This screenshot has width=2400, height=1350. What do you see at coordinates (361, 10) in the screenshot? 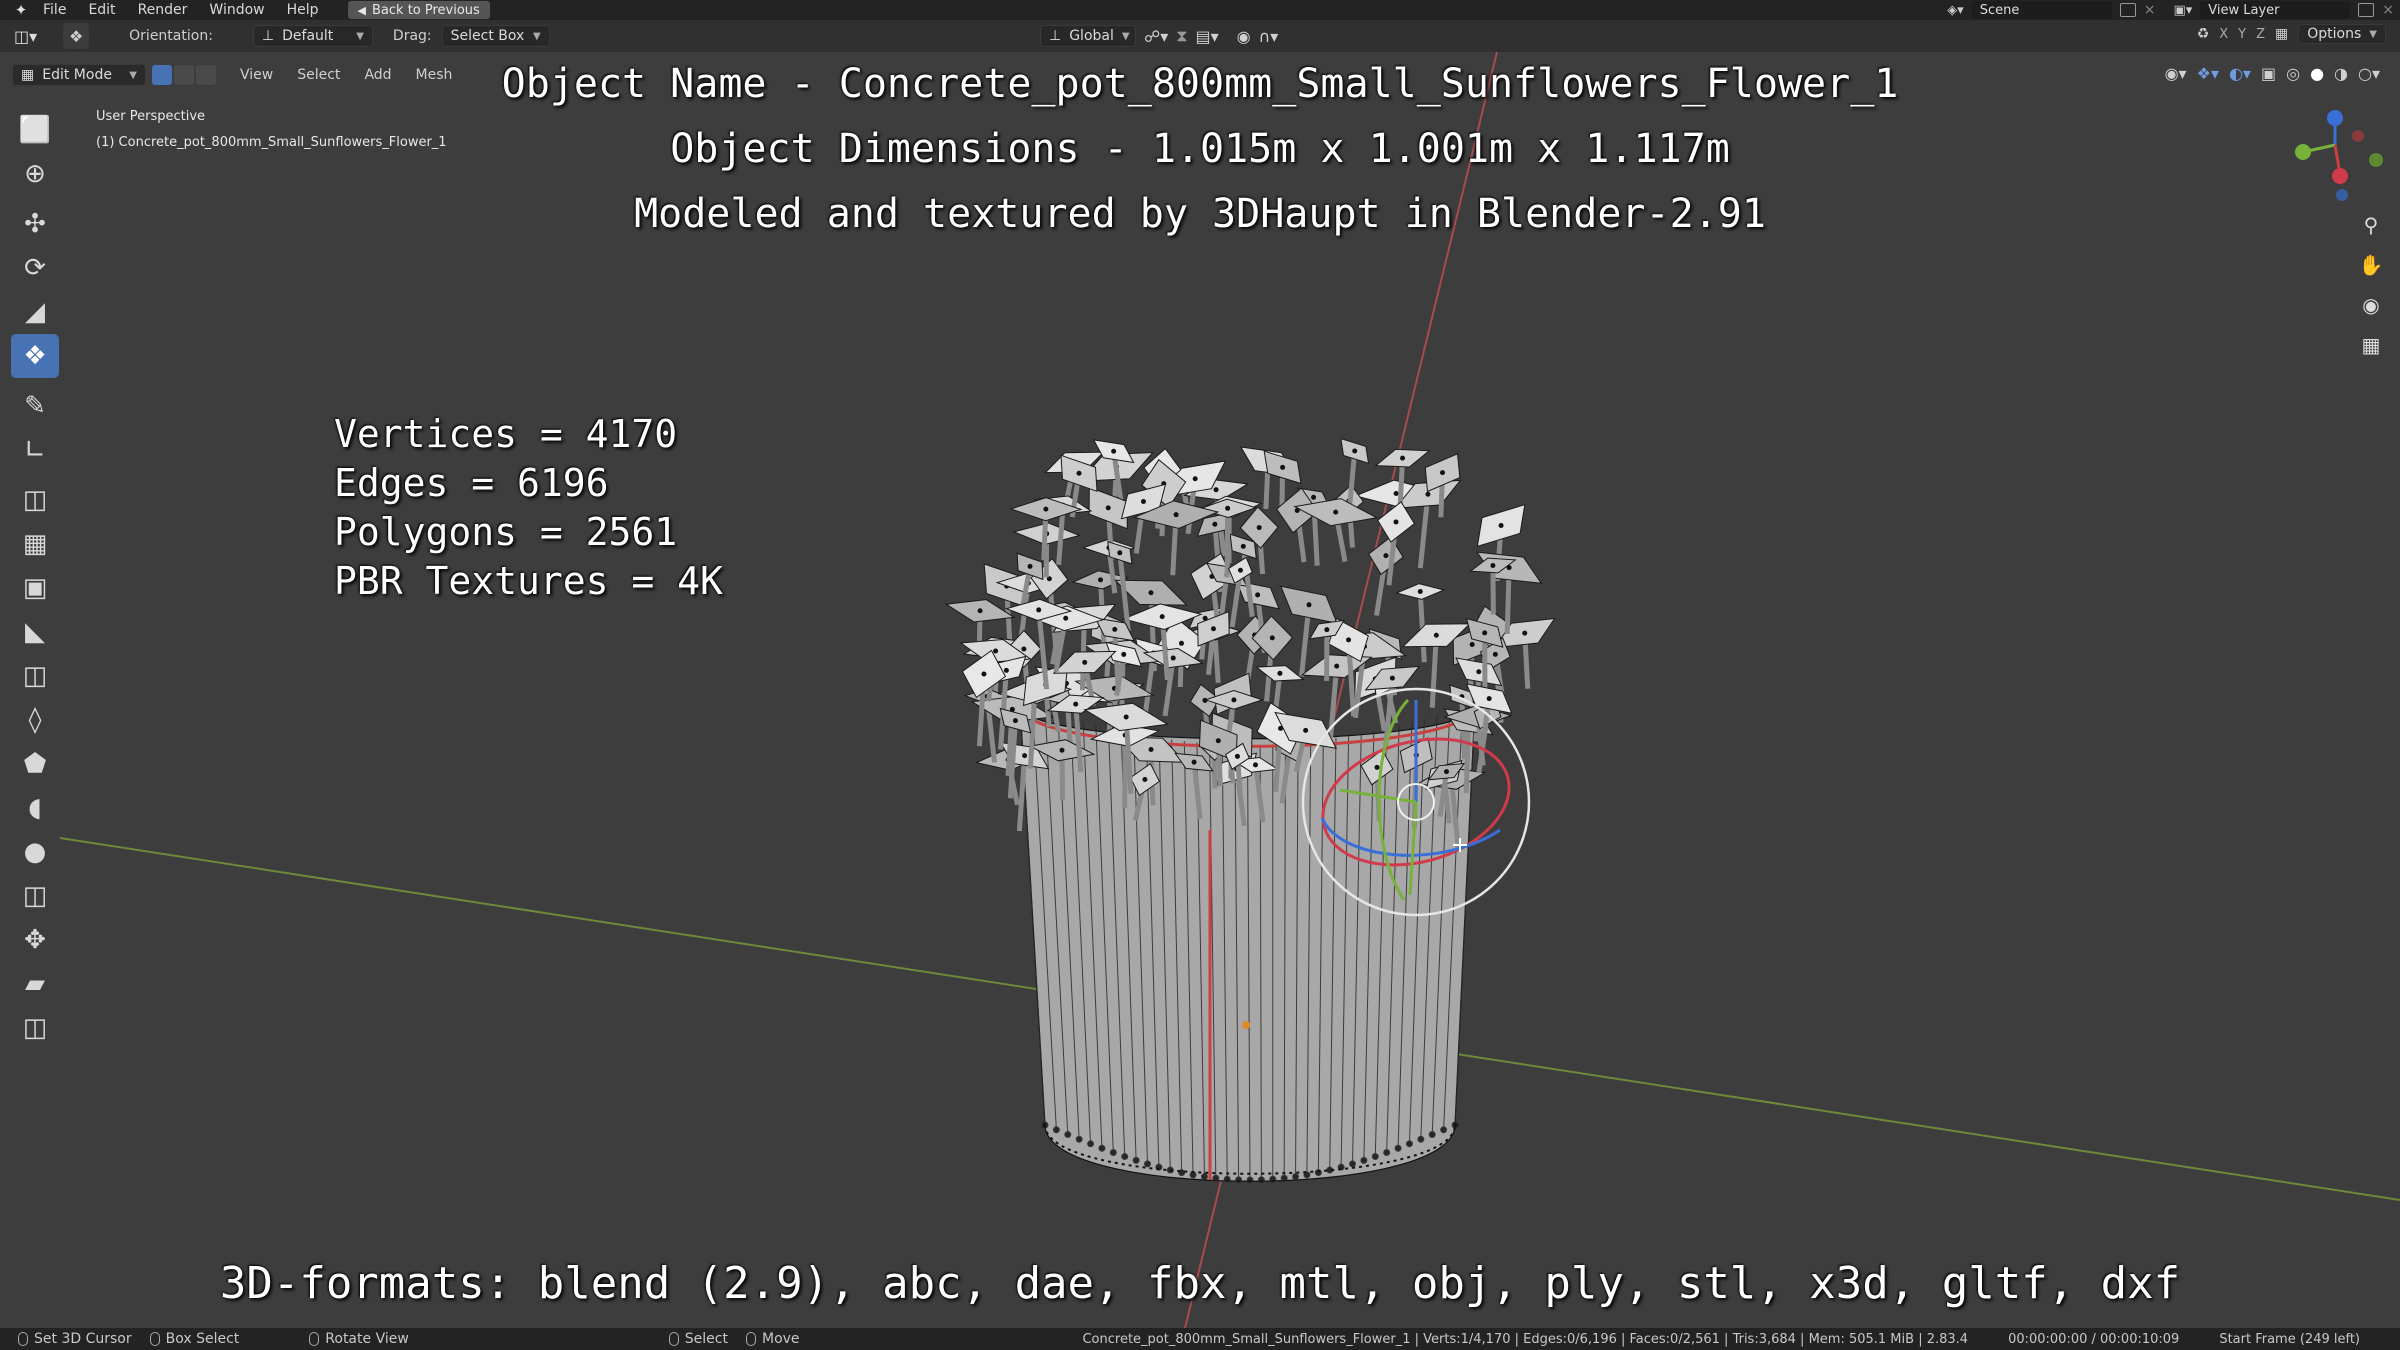
I see `back-icon: ◀` at bounding box center [361, 10].